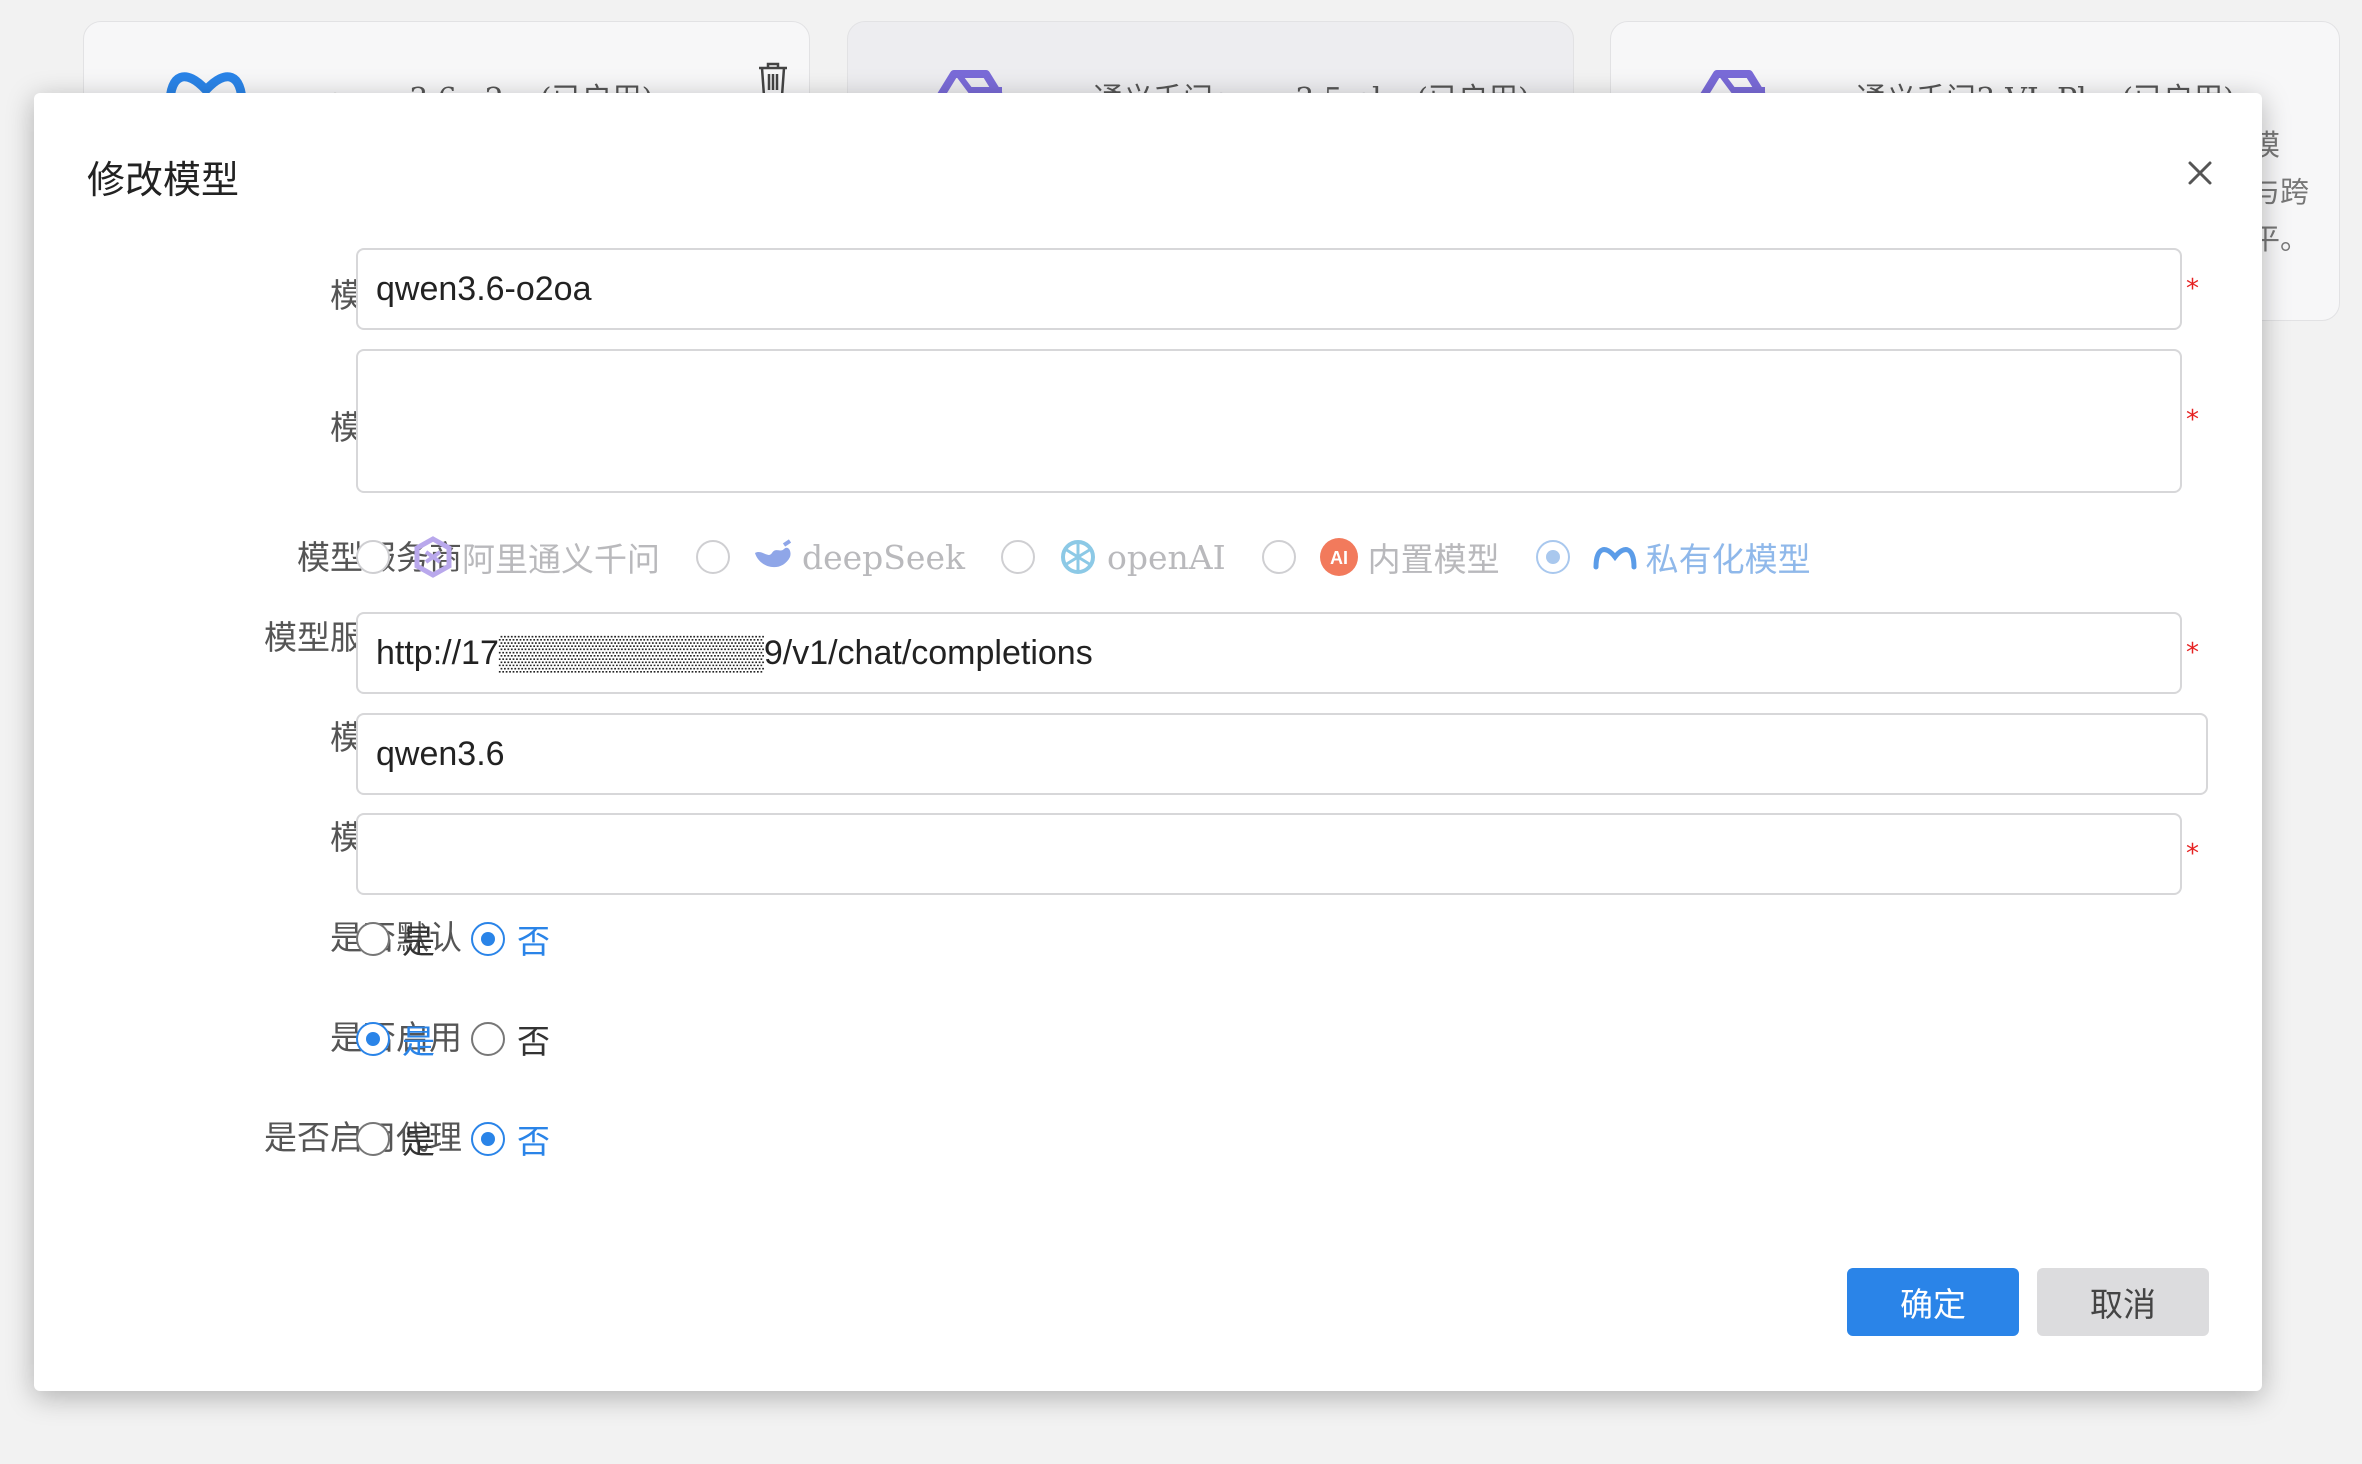  What do you see at coordinates (1615, 557) in the screenshot?
I see `meta-infinity-icon` at bounding box center [1615, 557].